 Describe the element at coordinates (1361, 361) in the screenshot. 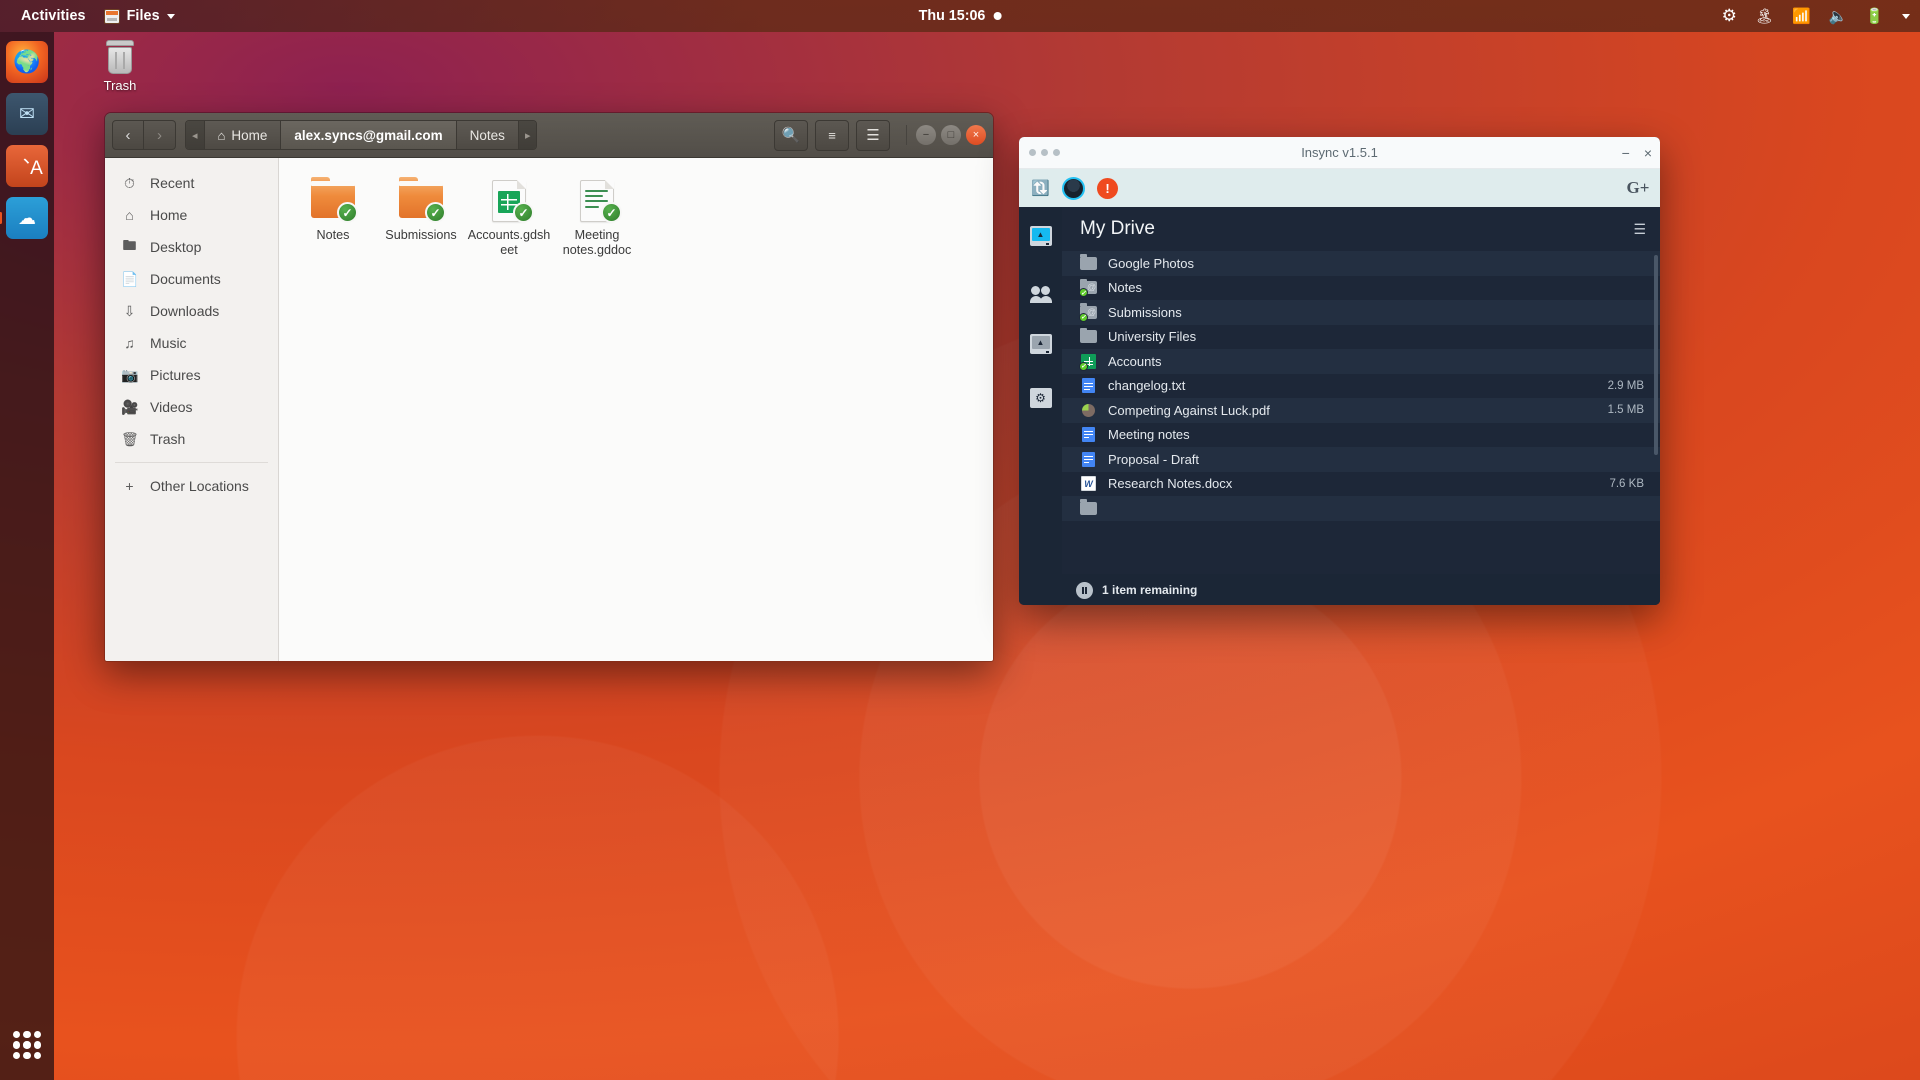

I see `list-item: ✓ Accounts` at that location.